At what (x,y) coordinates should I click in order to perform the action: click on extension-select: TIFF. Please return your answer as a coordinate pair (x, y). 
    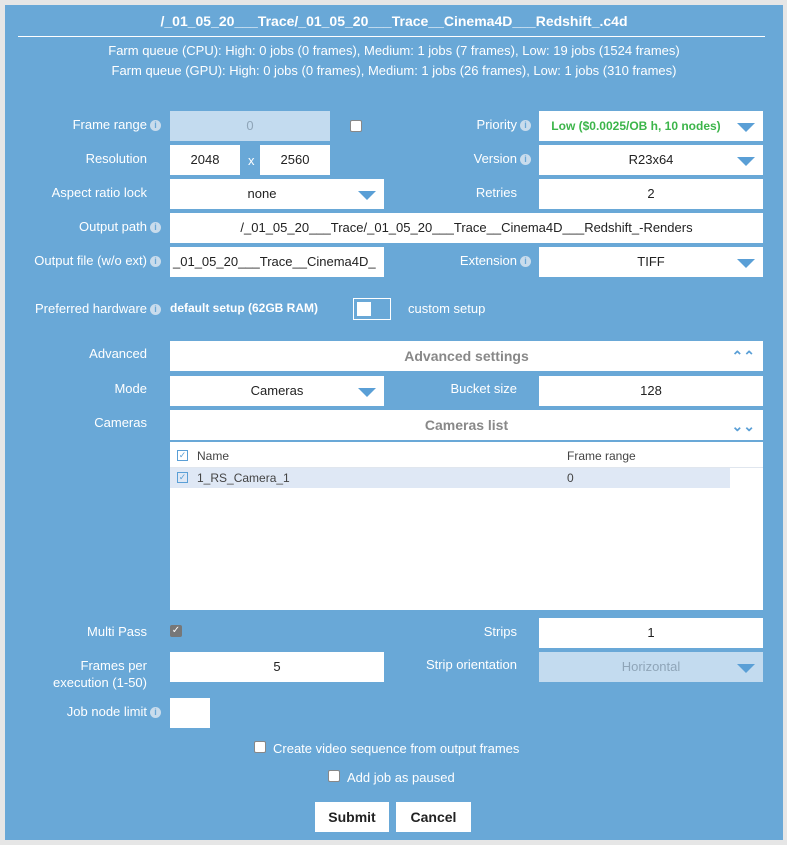
    Looking at the image, I should click on (651, 262).